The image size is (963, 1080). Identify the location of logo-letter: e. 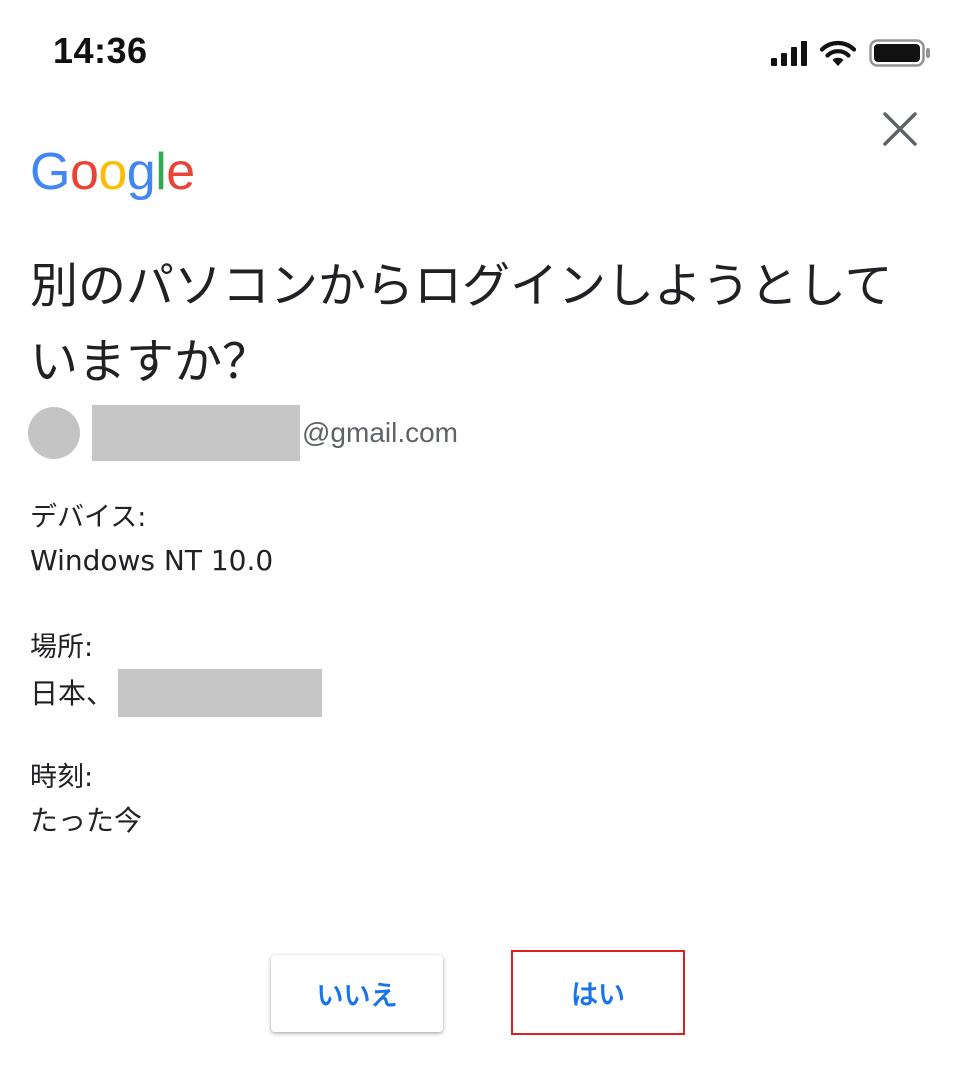
(180, 172).